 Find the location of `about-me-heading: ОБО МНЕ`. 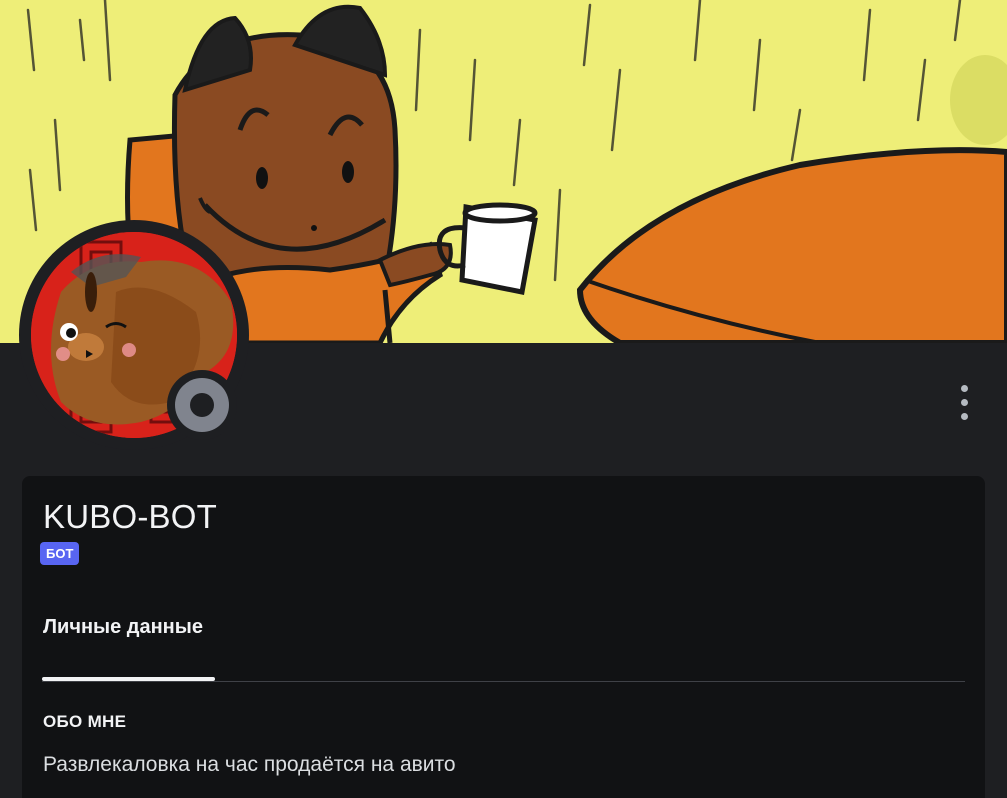

about-me-heading: ОБО МНЕ is located at coordinates (85, 721).